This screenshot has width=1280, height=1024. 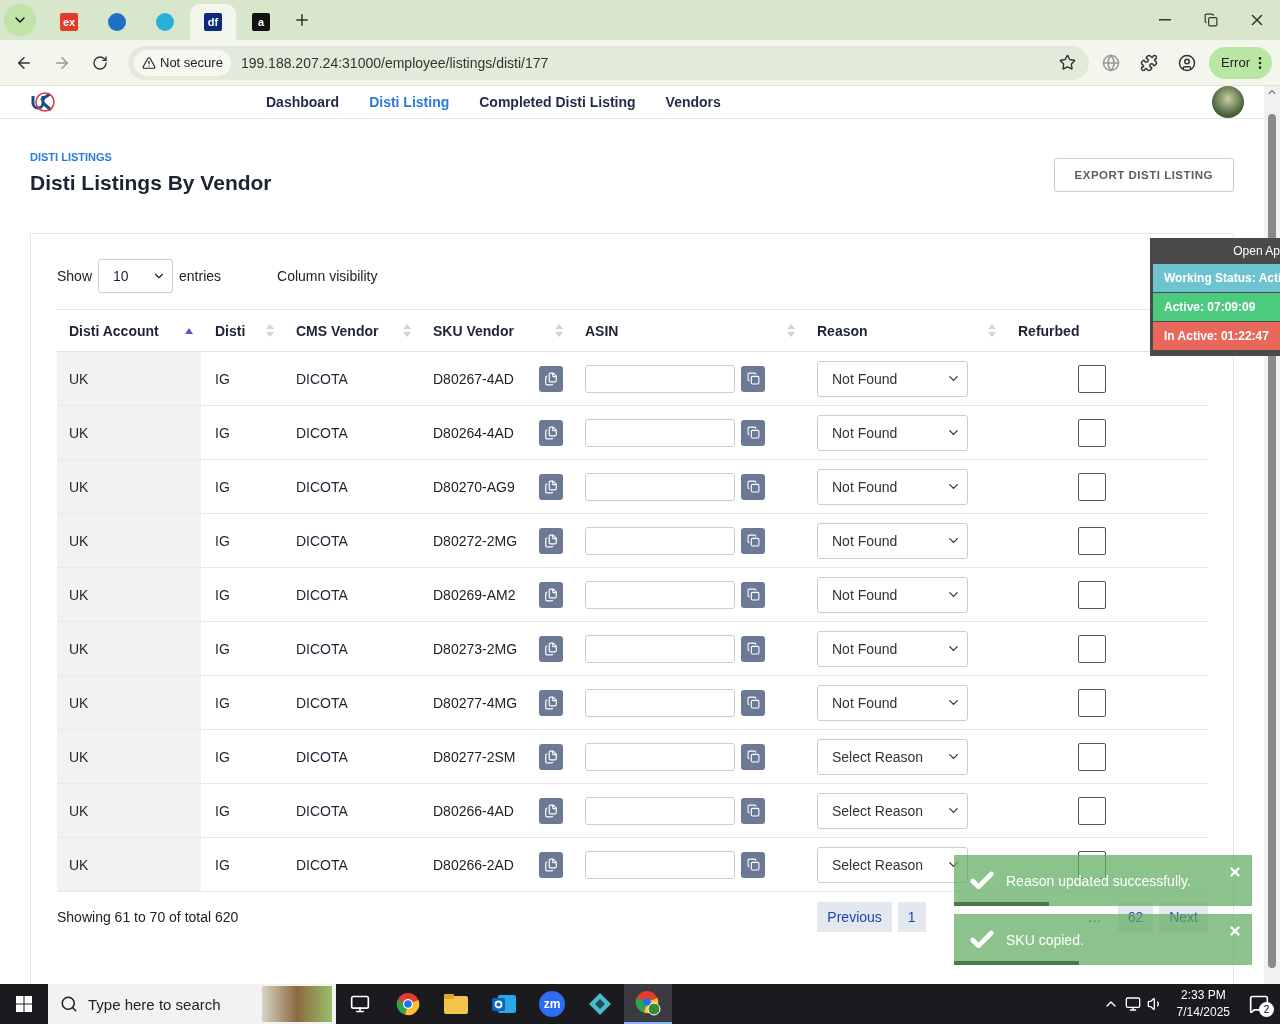 I want to click on toast-message: SKU copied., so click(x=1045, y=939).